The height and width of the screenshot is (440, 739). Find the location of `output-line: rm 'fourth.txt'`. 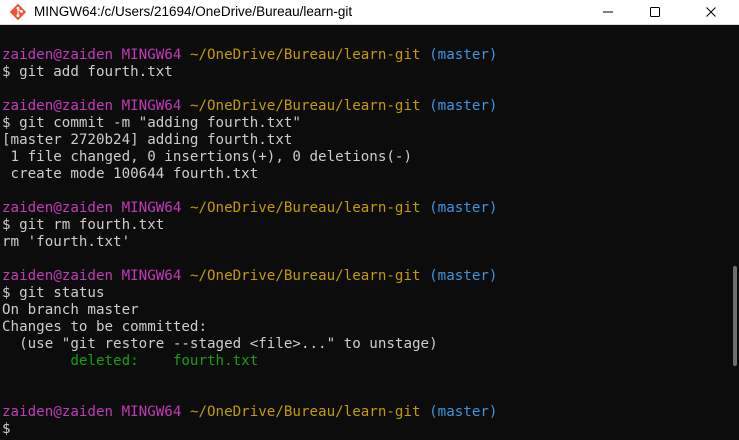

output-line: rm 'fourth.txt' is located at coordinates (66, 242).